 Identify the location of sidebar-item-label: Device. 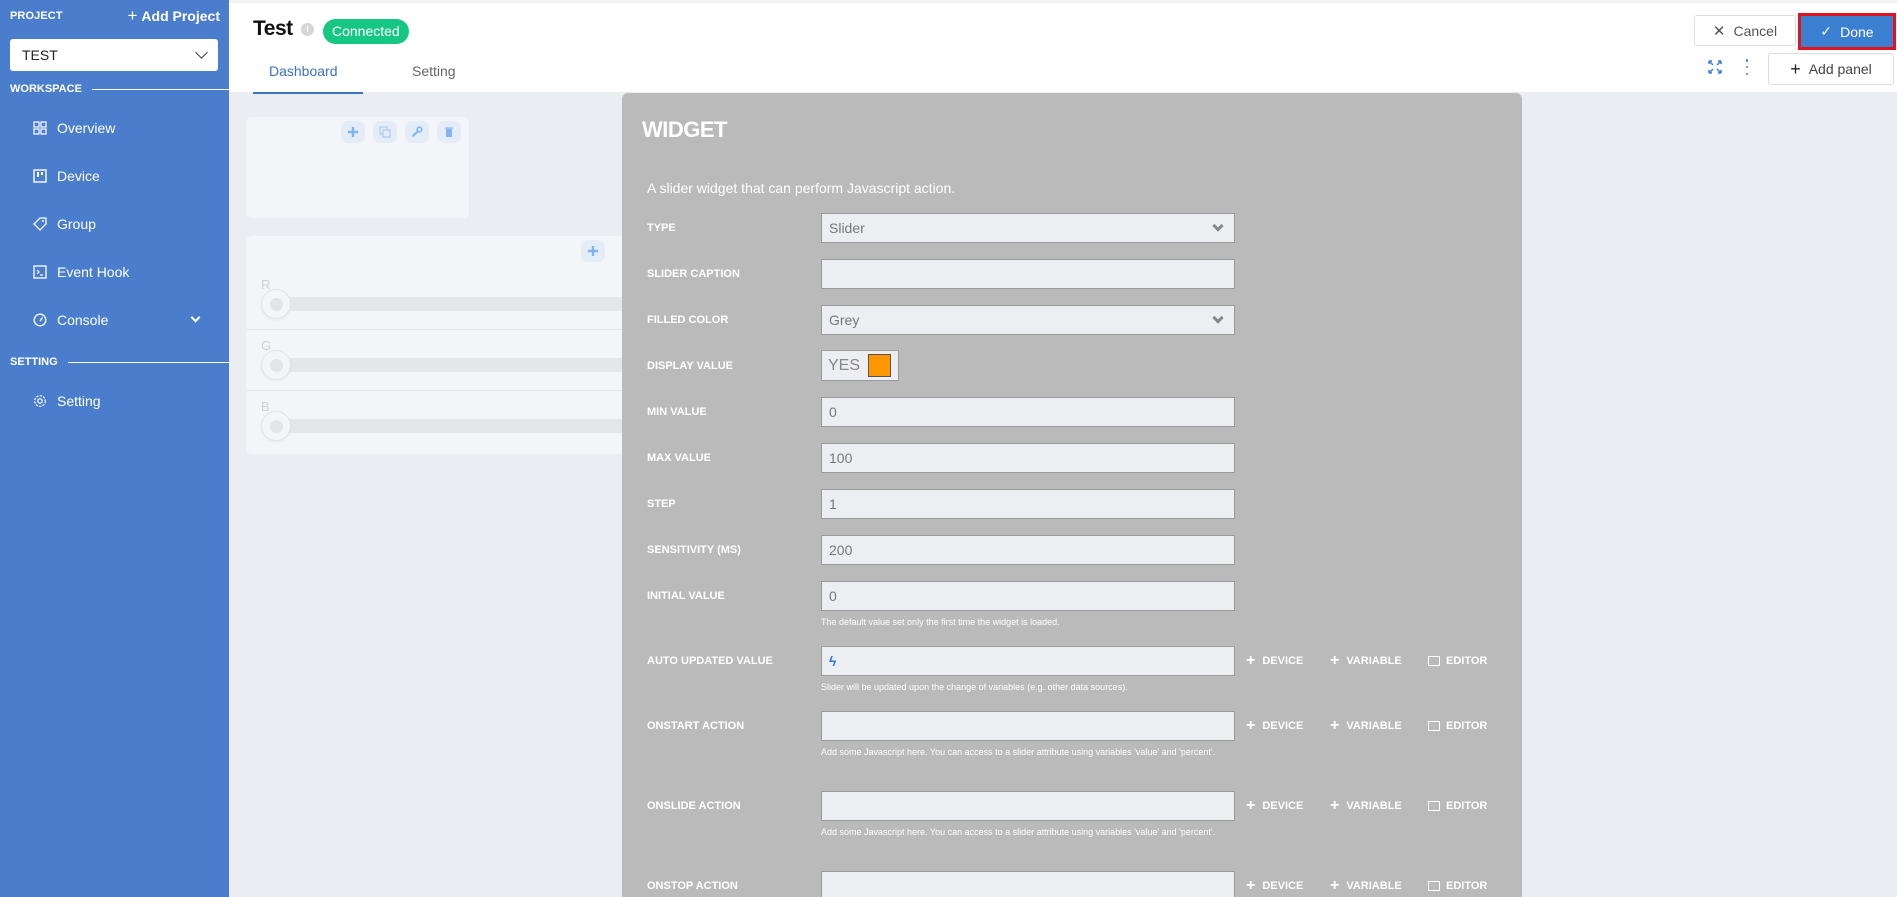
(78, 176).